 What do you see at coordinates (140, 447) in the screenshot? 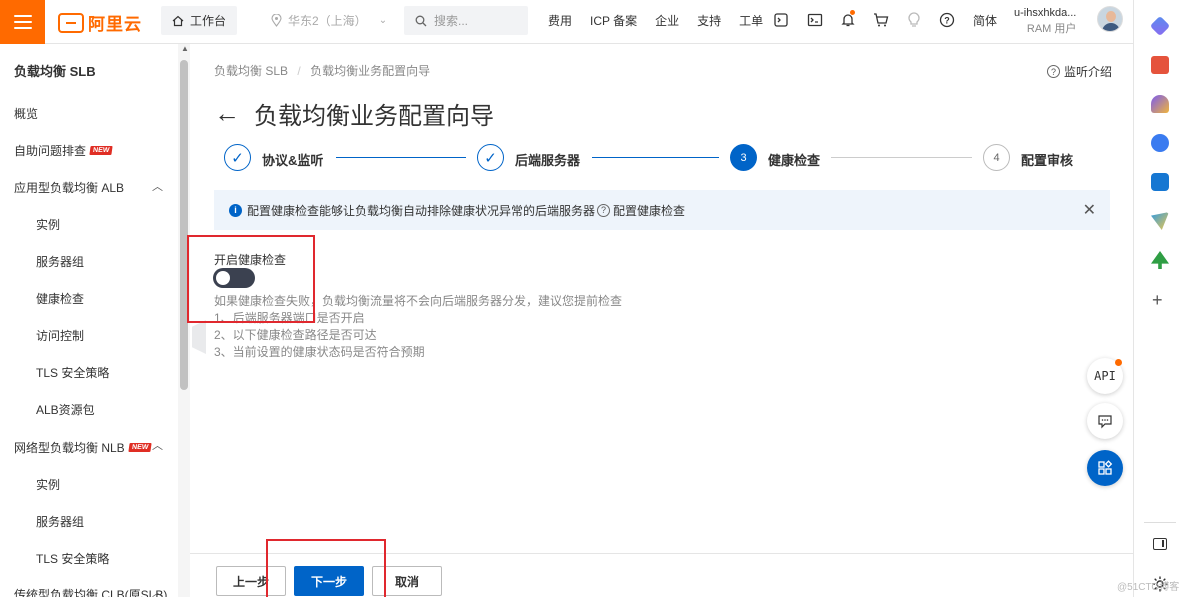
I see `new-badge: NEW` at bounding box center [140, 447].